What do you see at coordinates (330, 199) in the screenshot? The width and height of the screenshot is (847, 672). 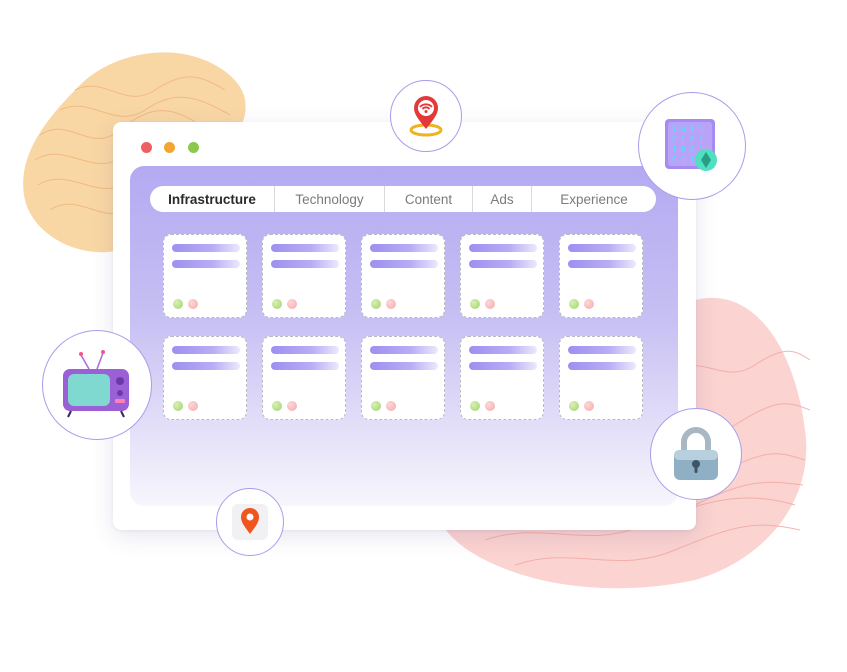 I see `tab-technology: Technology` at bounding box center [330, 199].